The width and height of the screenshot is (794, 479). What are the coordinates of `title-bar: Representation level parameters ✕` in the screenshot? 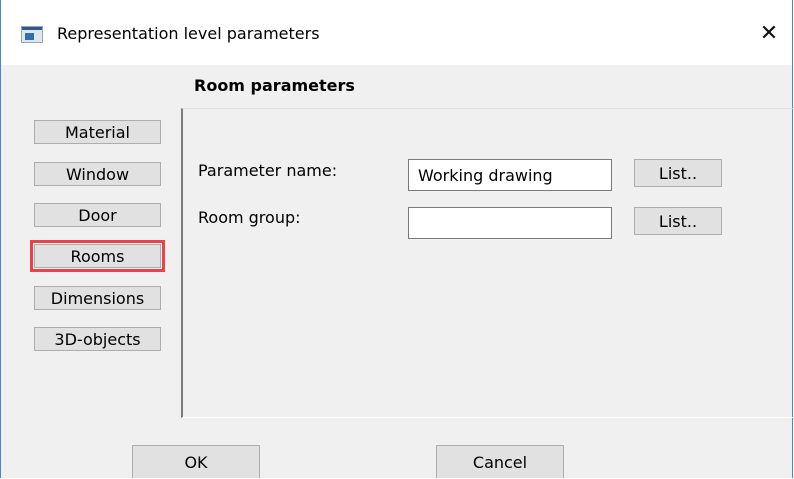 It's located at (396, 32).